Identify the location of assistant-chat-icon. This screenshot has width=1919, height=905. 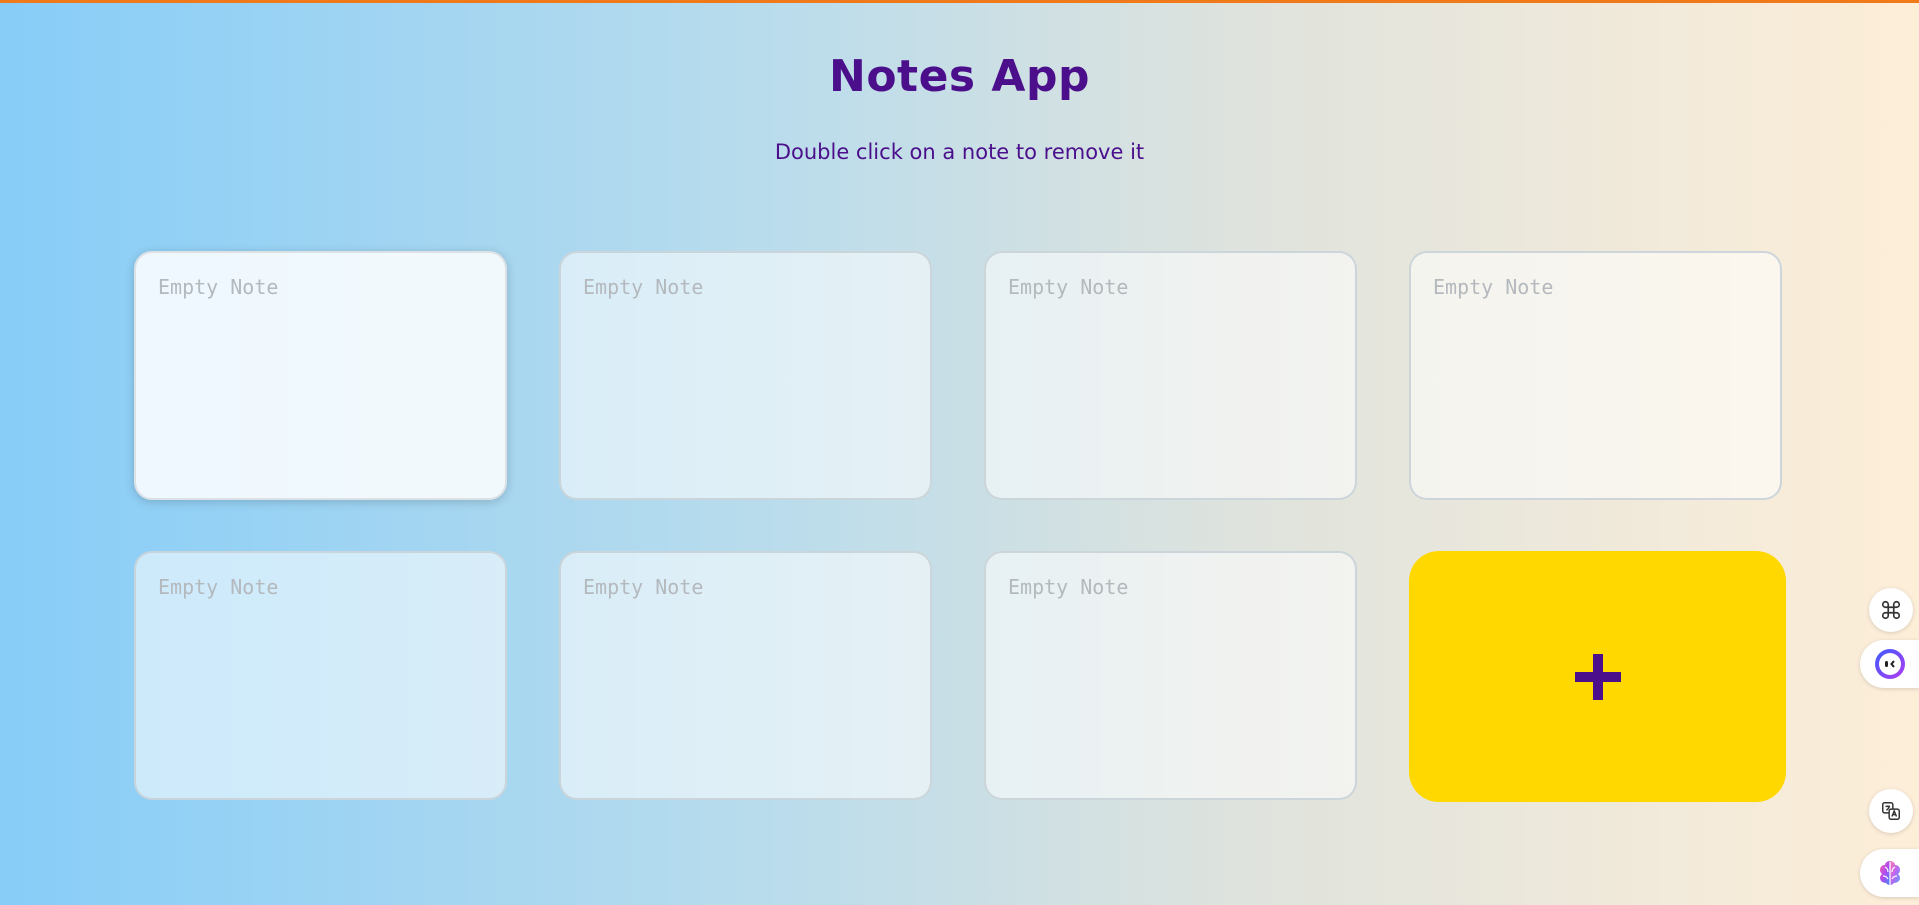
(1889, 664).